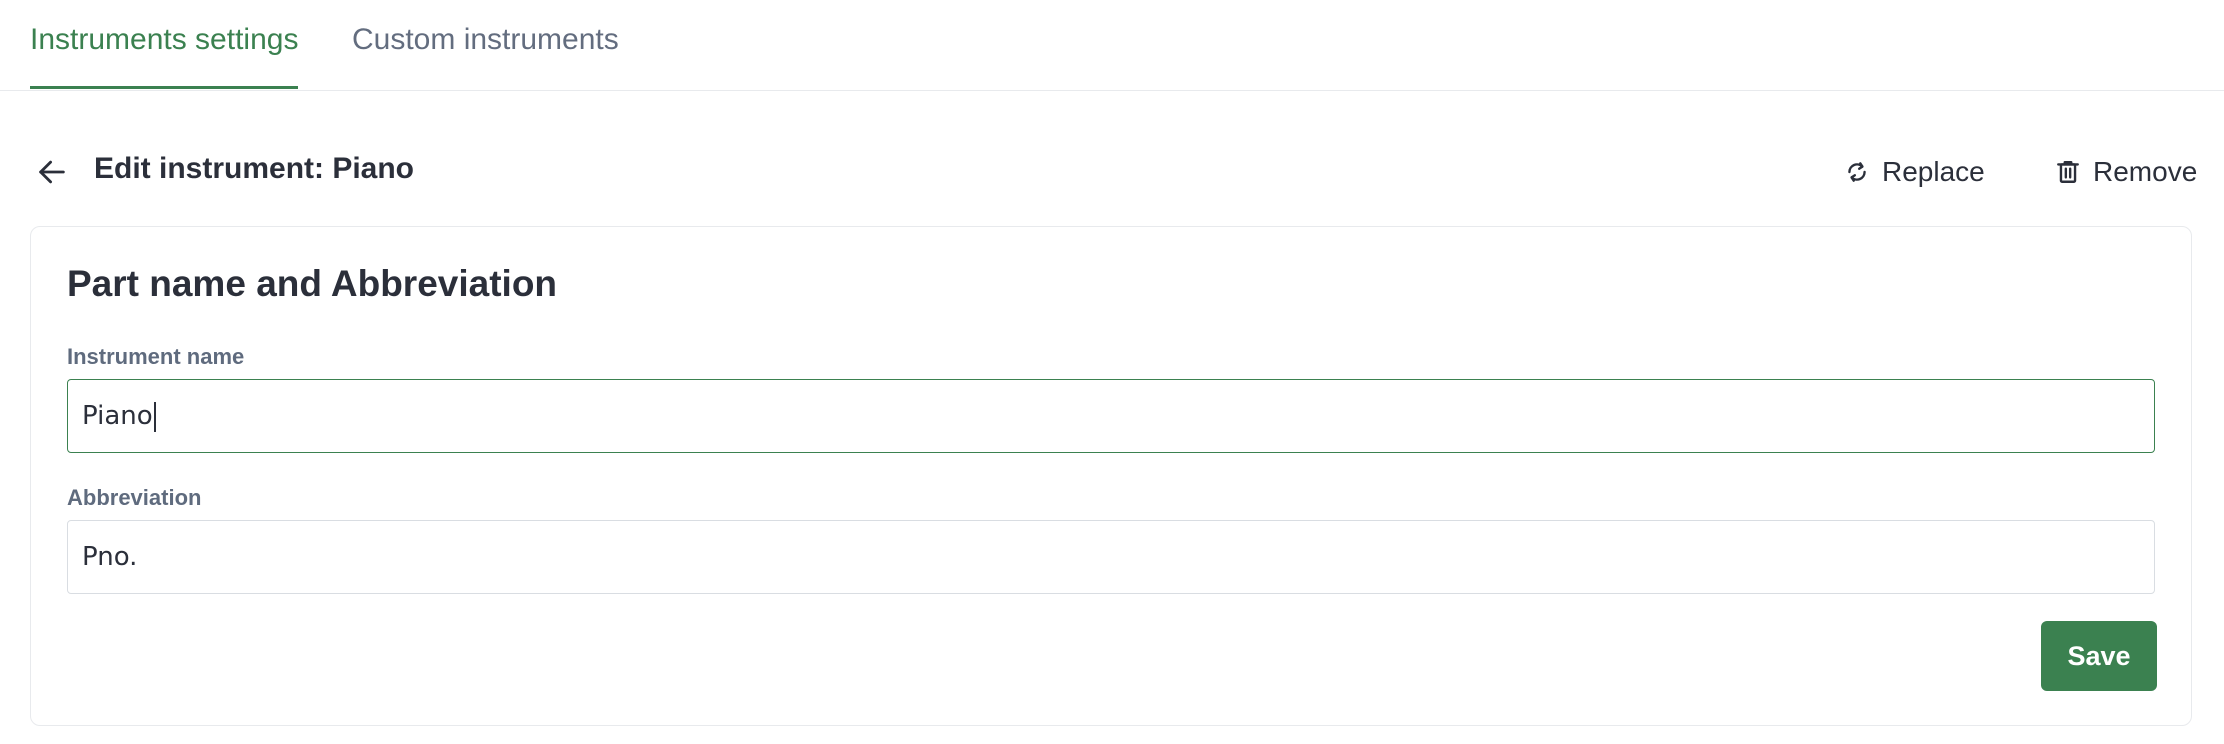  What do you see at coordinates (110, 557) in the screenshot?
I see `abbreviation-value: Pno.` at bounding box center [110, 557].